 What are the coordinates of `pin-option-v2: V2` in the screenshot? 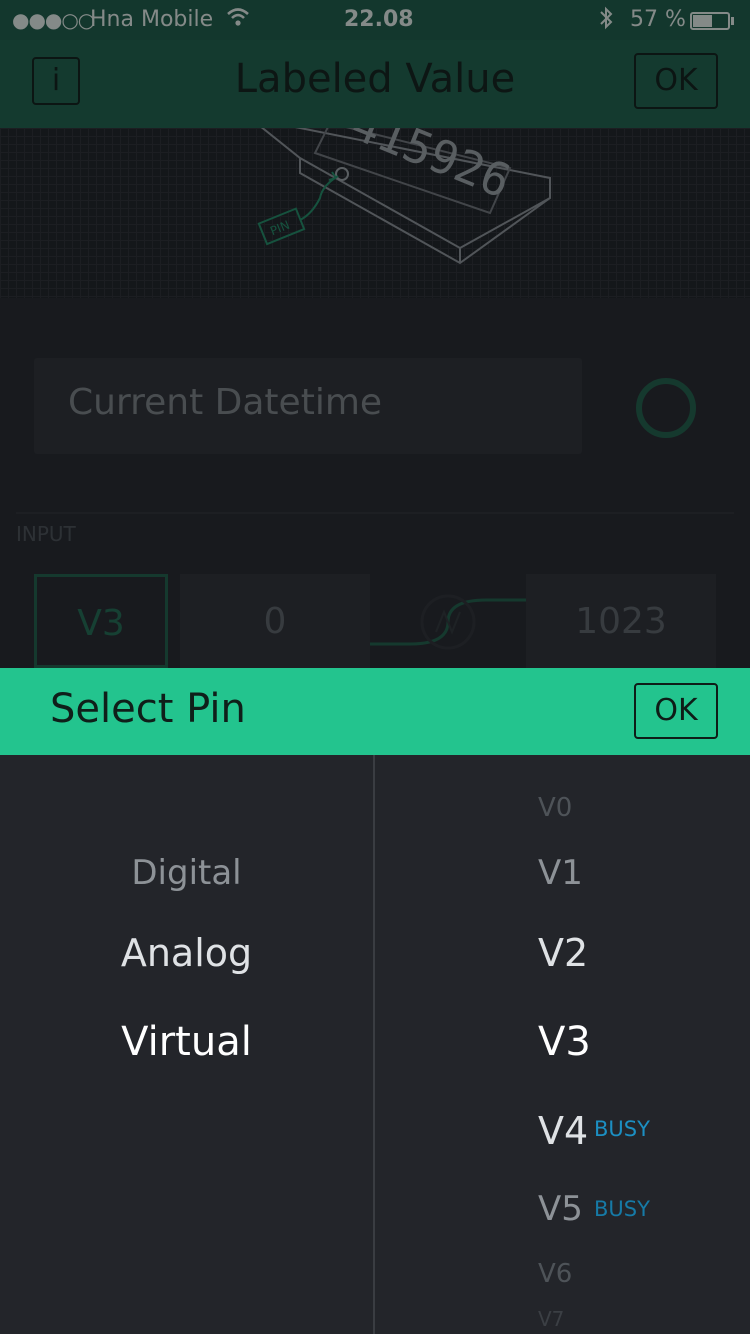 It's located at (563, 953).